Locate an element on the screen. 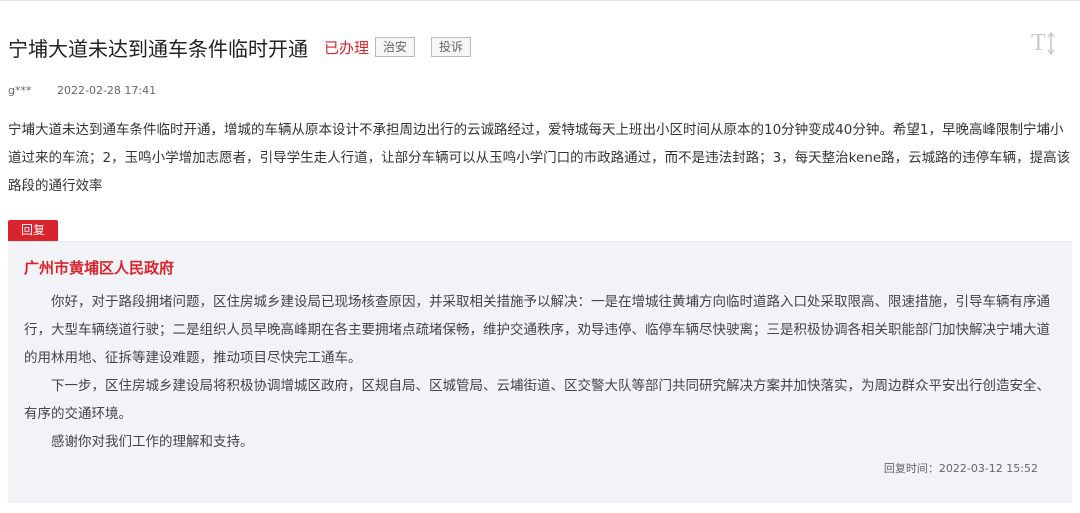 Image resolution: width=1080 pixels, height=513 pixels. reply-badge: 回复 is located at coordinates (33, 230).